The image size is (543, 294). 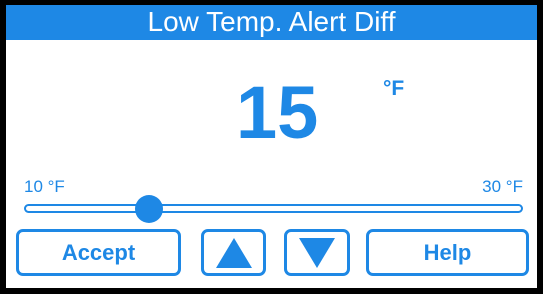 I want to click on up-button, so click(x=233, y=252).